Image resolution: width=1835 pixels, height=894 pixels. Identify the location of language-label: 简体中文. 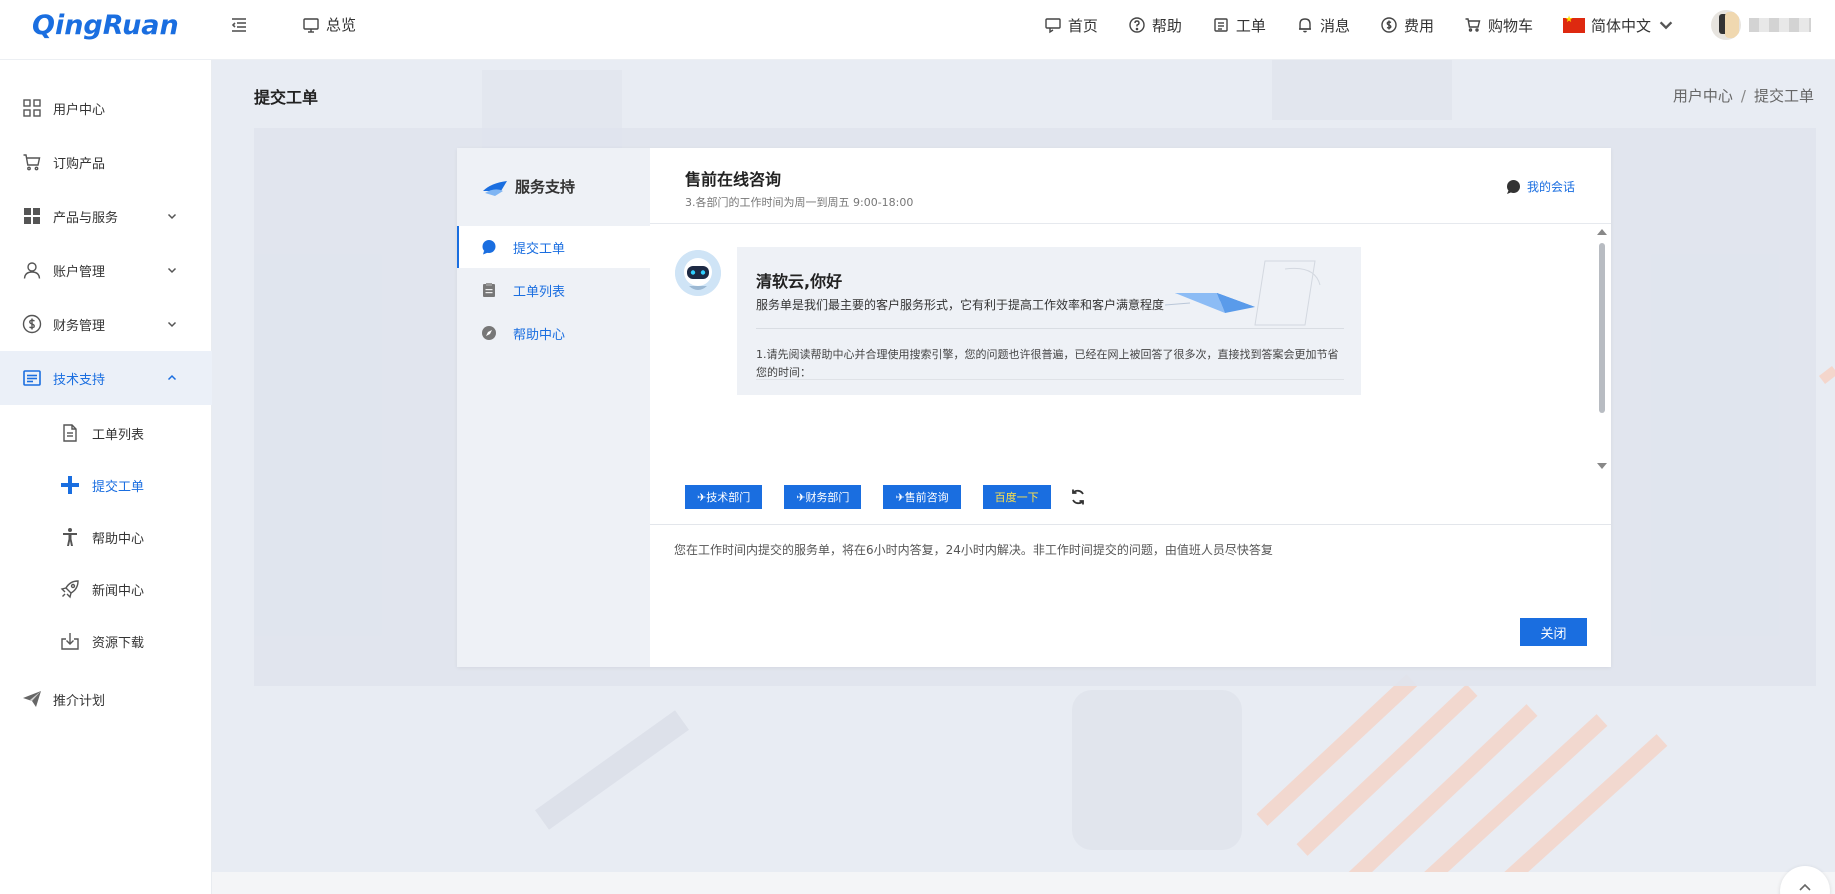
(1620, 25).